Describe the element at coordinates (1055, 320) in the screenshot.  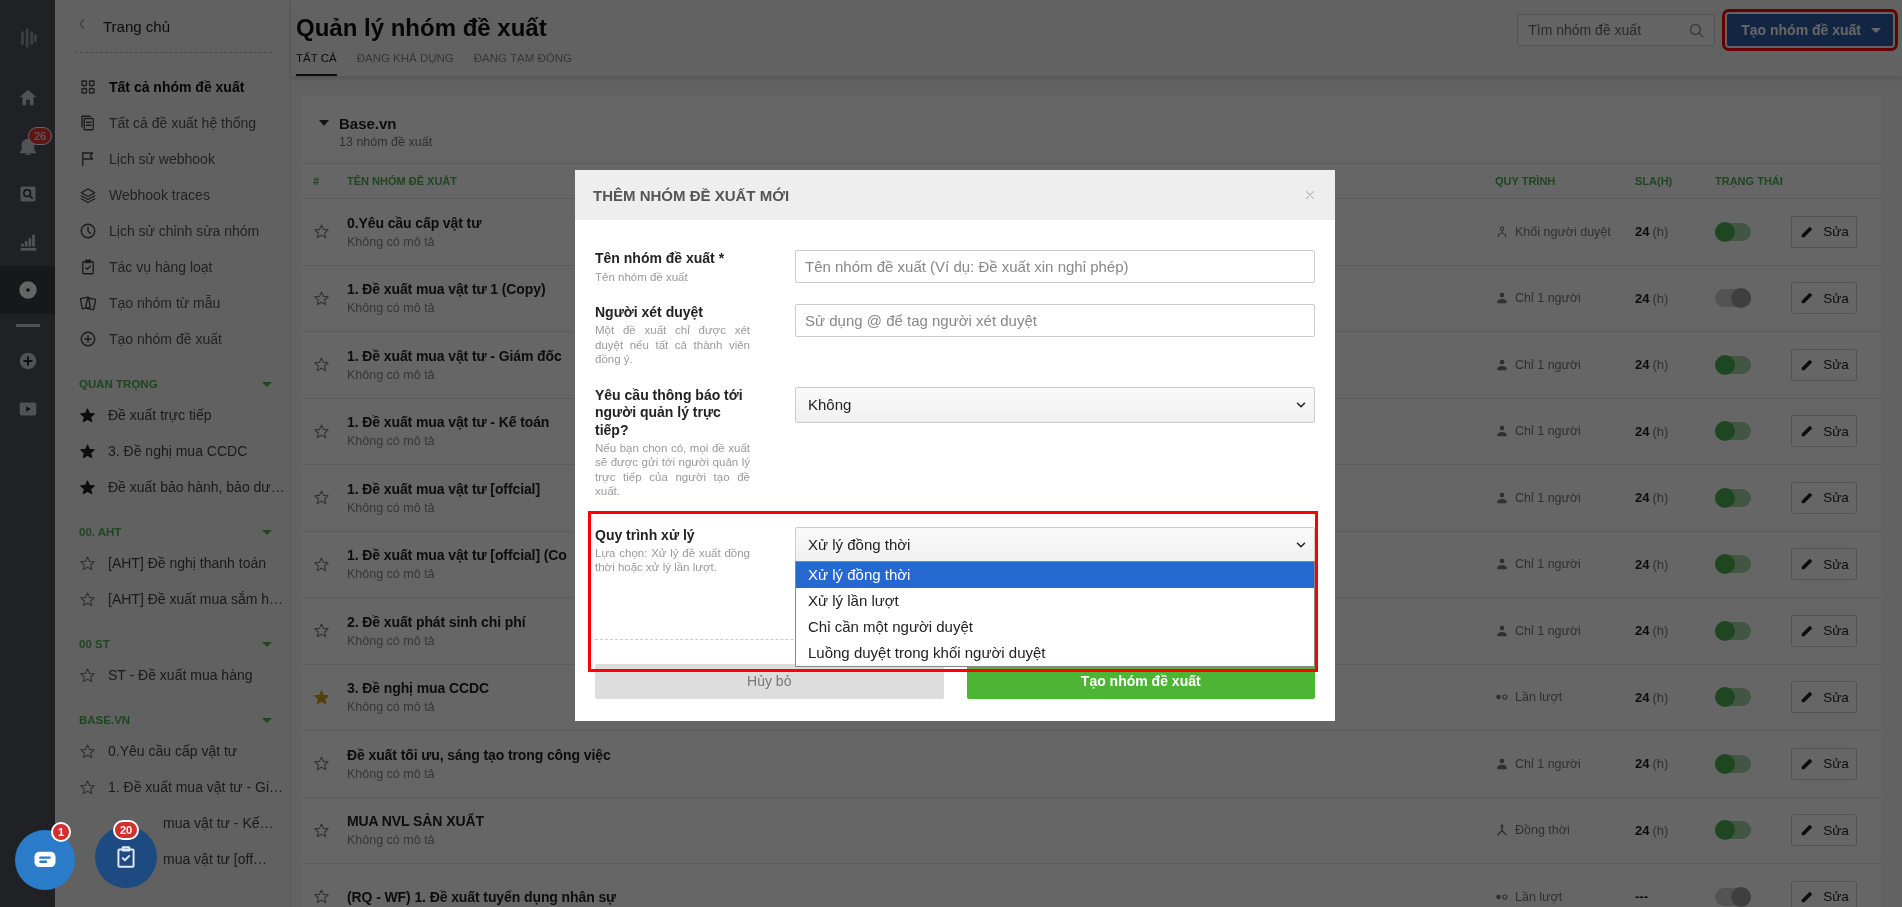
I see `input-field: Sử dụng @ để tag người xét duyệt` at that location.